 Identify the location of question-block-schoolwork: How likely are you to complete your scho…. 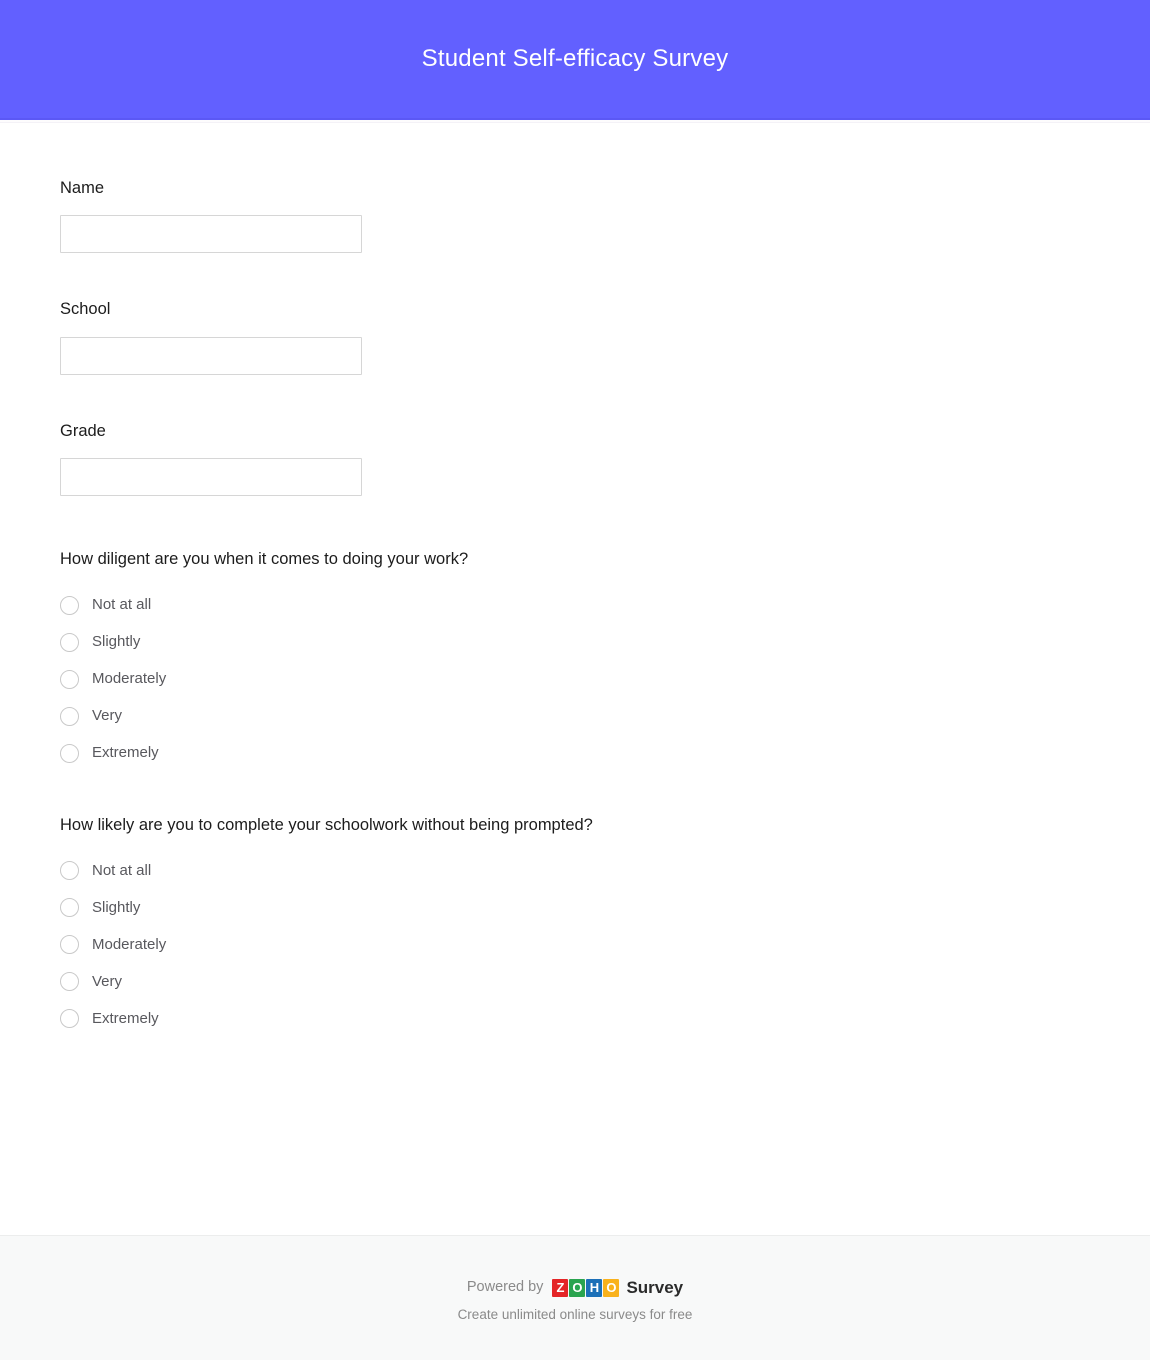
(575, 925).